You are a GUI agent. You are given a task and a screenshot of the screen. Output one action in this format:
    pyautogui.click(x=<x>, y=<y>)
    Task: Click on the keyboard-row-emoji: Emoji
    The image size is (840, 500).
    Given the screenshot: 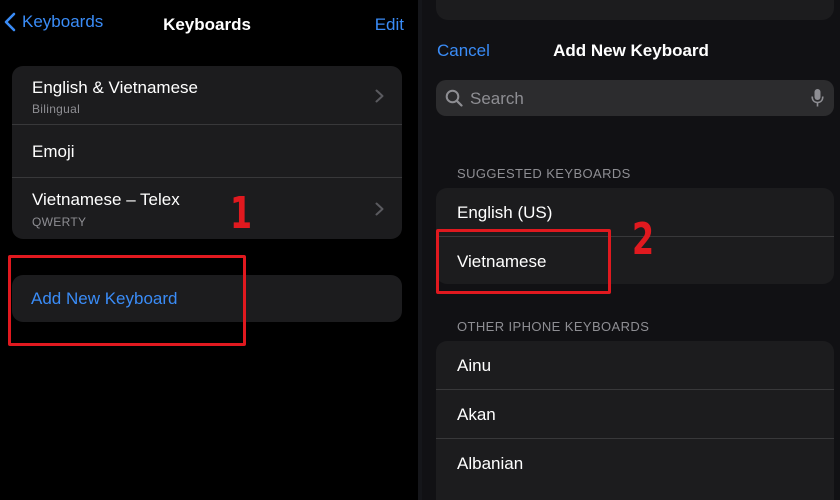 What is the action you would take?
    pyautogui.click(x=207, y=151)
    